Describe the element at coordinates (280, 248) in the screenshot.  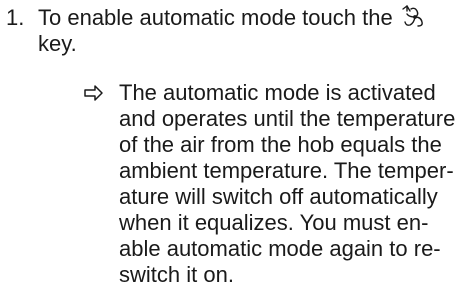
I see `result-text-line: able automatic mode again to re-` at that location.